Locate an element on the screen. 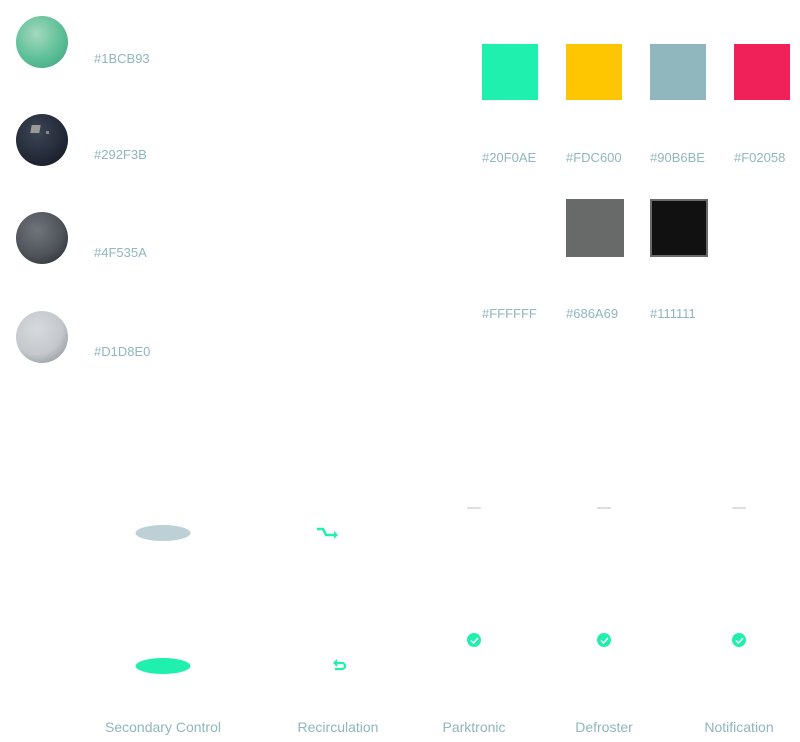  recirculation-inside-icon is located at coordinates (339, 665).